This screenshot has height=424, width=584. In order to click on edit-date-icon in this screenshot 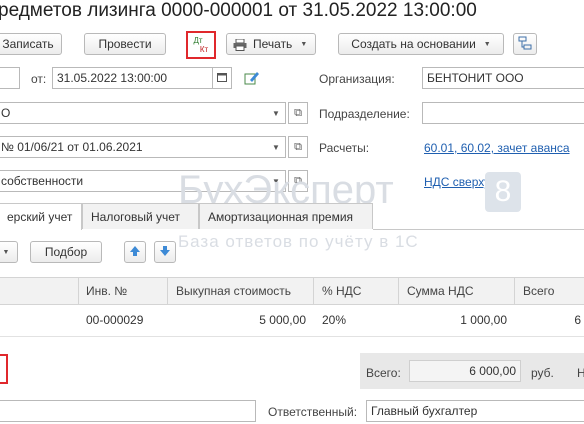, I will do `click(252, 79)`.